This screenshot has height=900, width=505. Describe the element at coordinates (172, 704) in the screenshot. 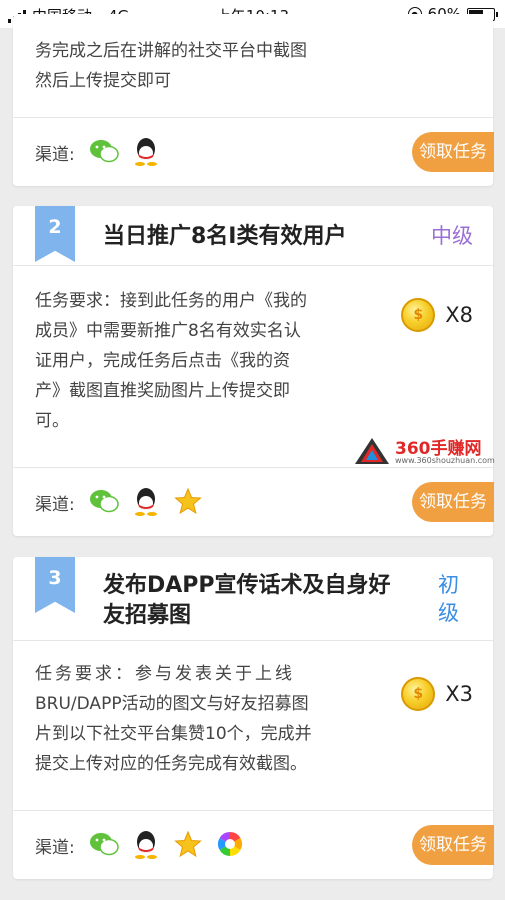

I see `desc-line: BRU/DAPP活动的图文与好友招募图` at that location.